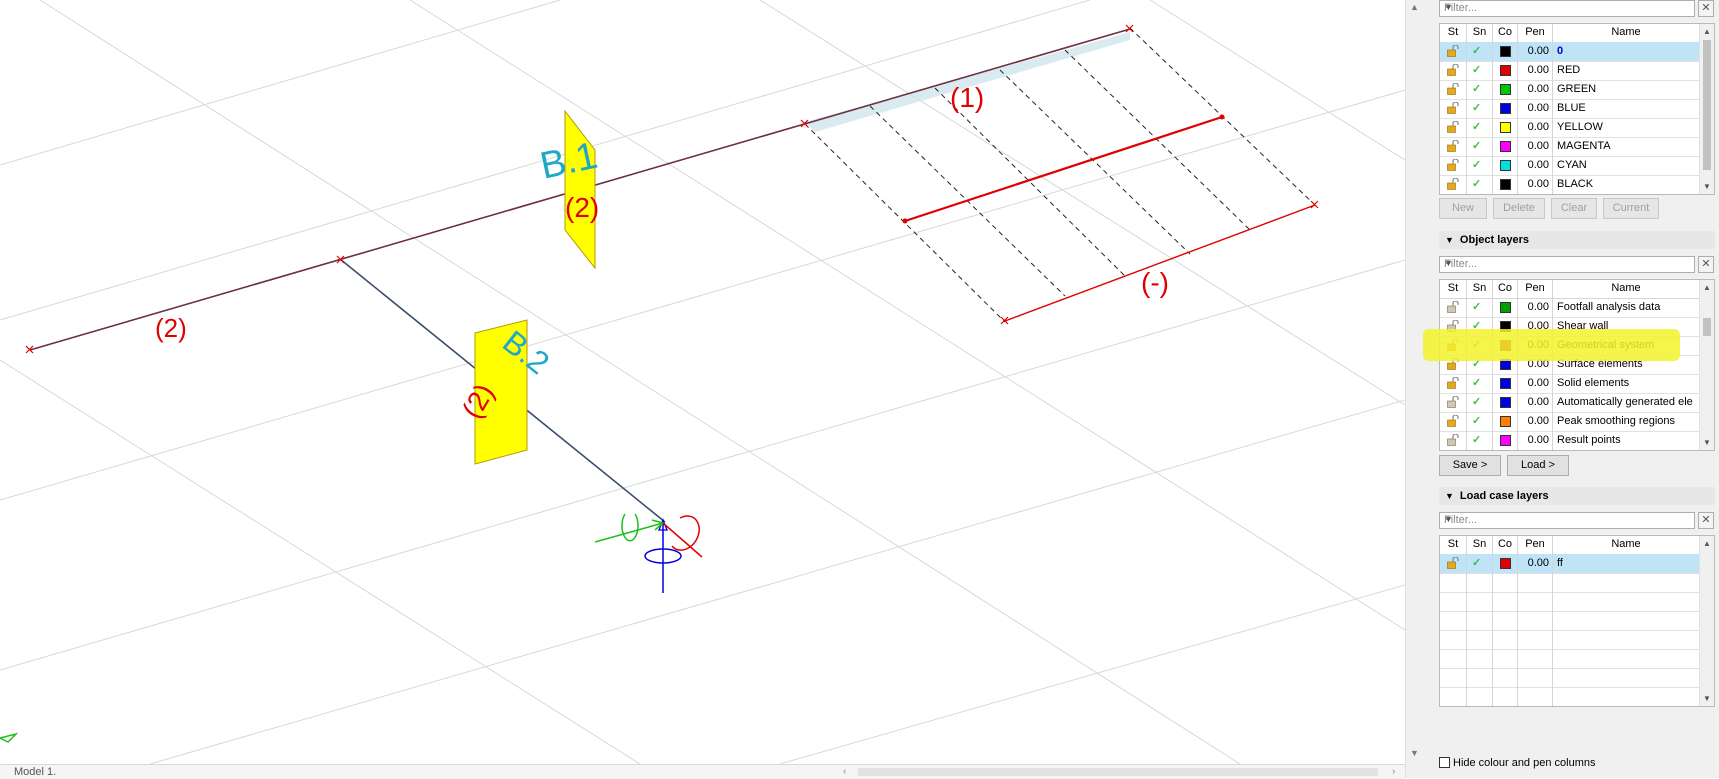 The height and width of the screenshot is (779, 1719). I want to click on layer-row: ✓ 0.00 Peak smoothing regions, so click(1569, 421).